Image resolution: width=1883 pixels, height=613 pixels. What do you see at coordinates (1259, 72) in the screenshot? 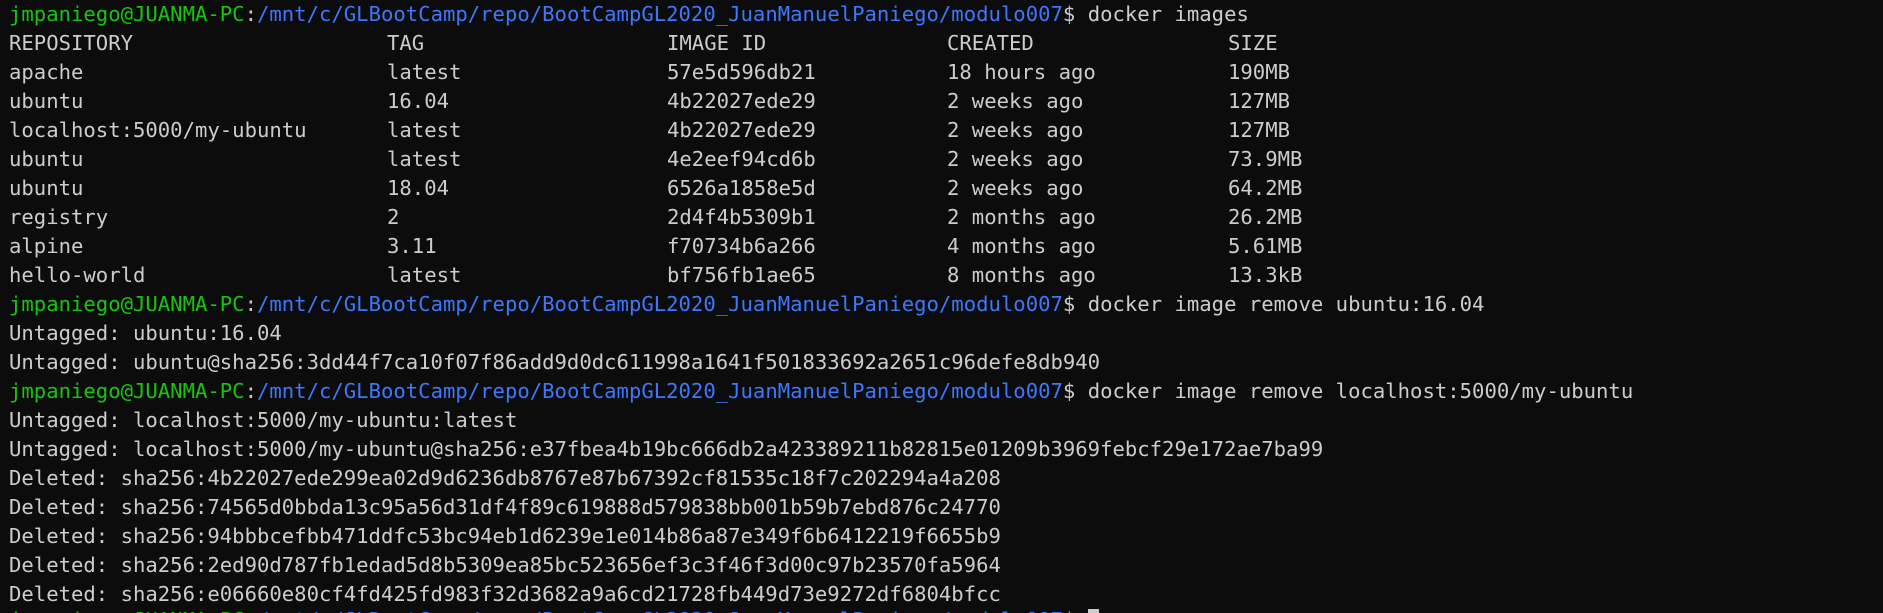
I see `cell-size: 190MB` at bounding box center [1259, 72].